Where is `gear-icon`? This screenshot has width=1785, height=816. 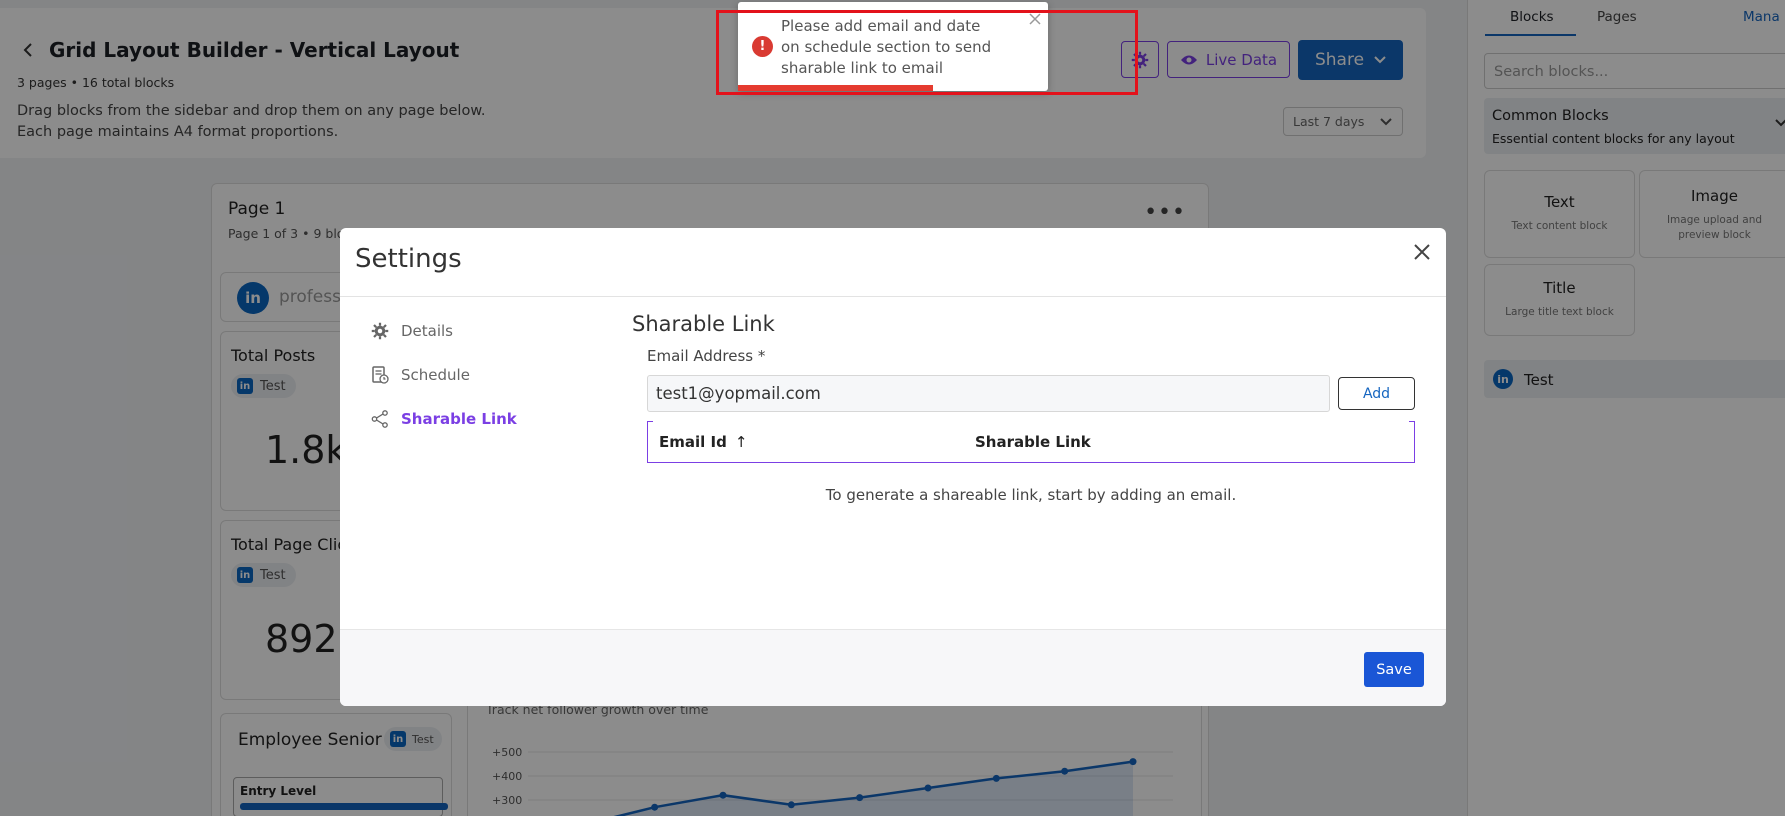
gear-icon is located at coordinates (379, 330).